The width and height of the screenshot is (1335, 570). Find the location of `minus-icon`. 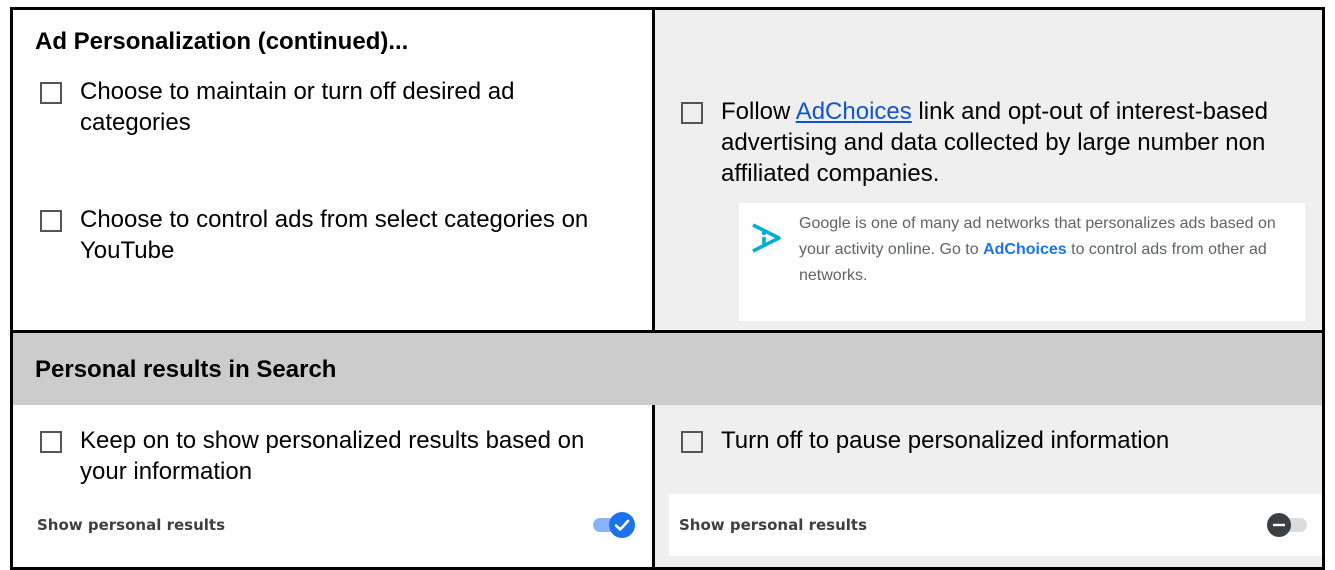

minus-icon is located at coordinates (1279, 525).